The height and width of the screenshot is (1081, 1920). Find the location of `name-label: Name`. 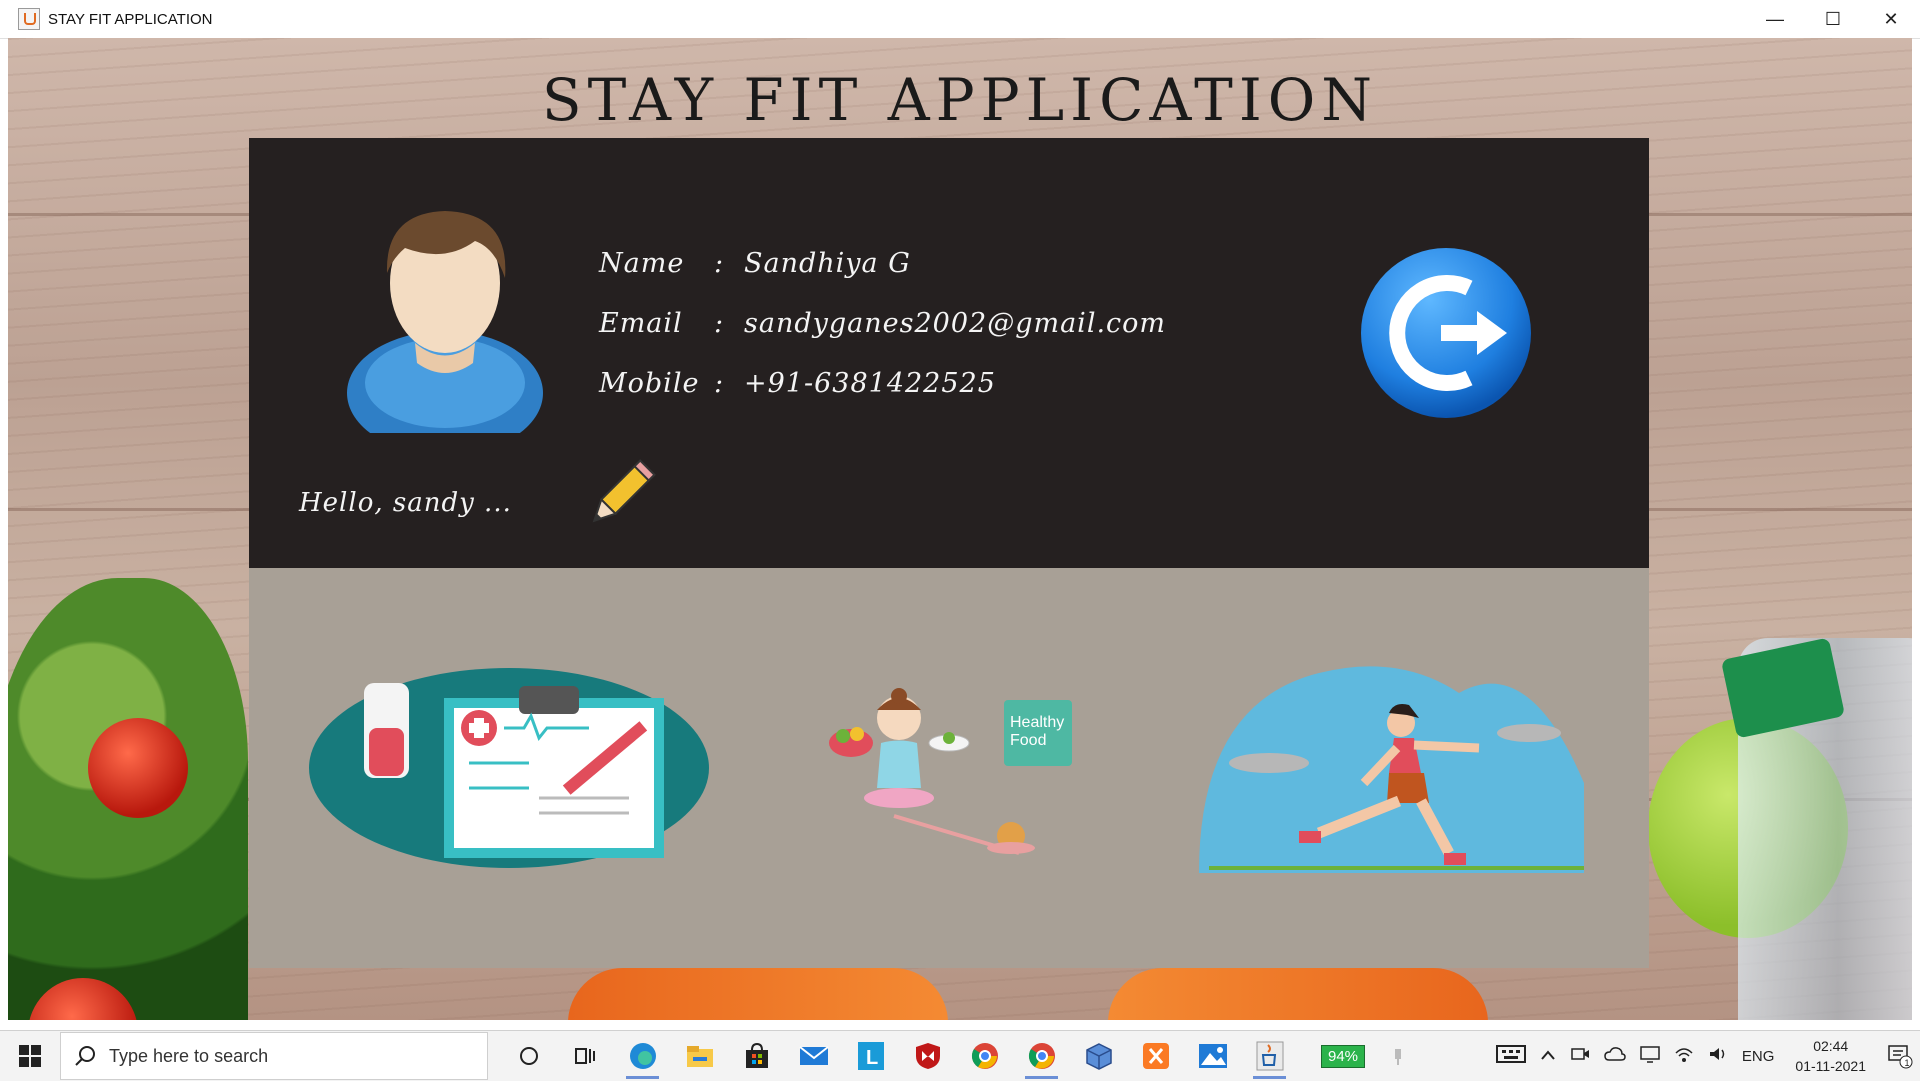

name-label: Name is located at coordinates (642, 263).